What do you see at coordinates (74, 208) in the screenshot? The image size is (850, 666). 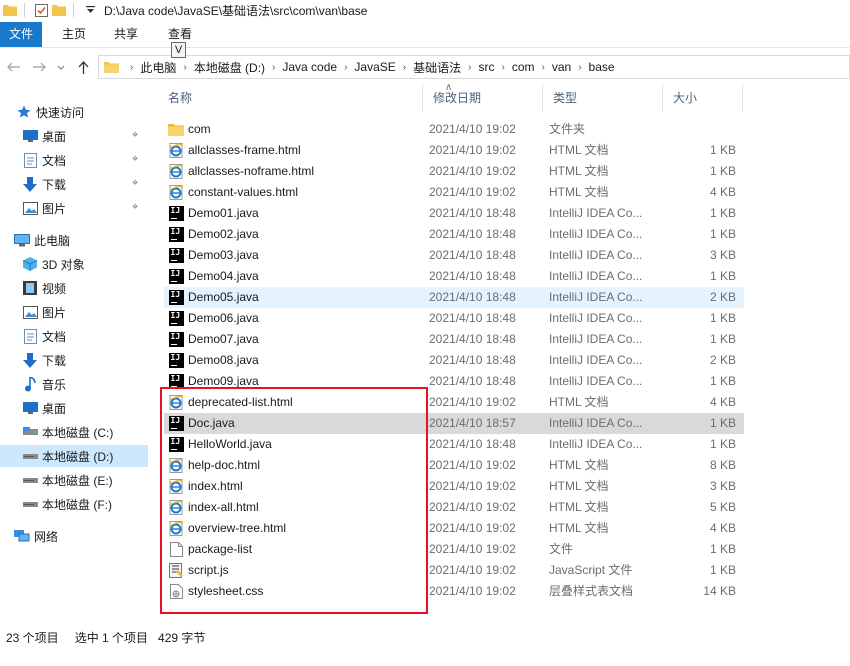 I see `nav-item-pictures: 图片 ⌖` at bounding box center [74, 208].